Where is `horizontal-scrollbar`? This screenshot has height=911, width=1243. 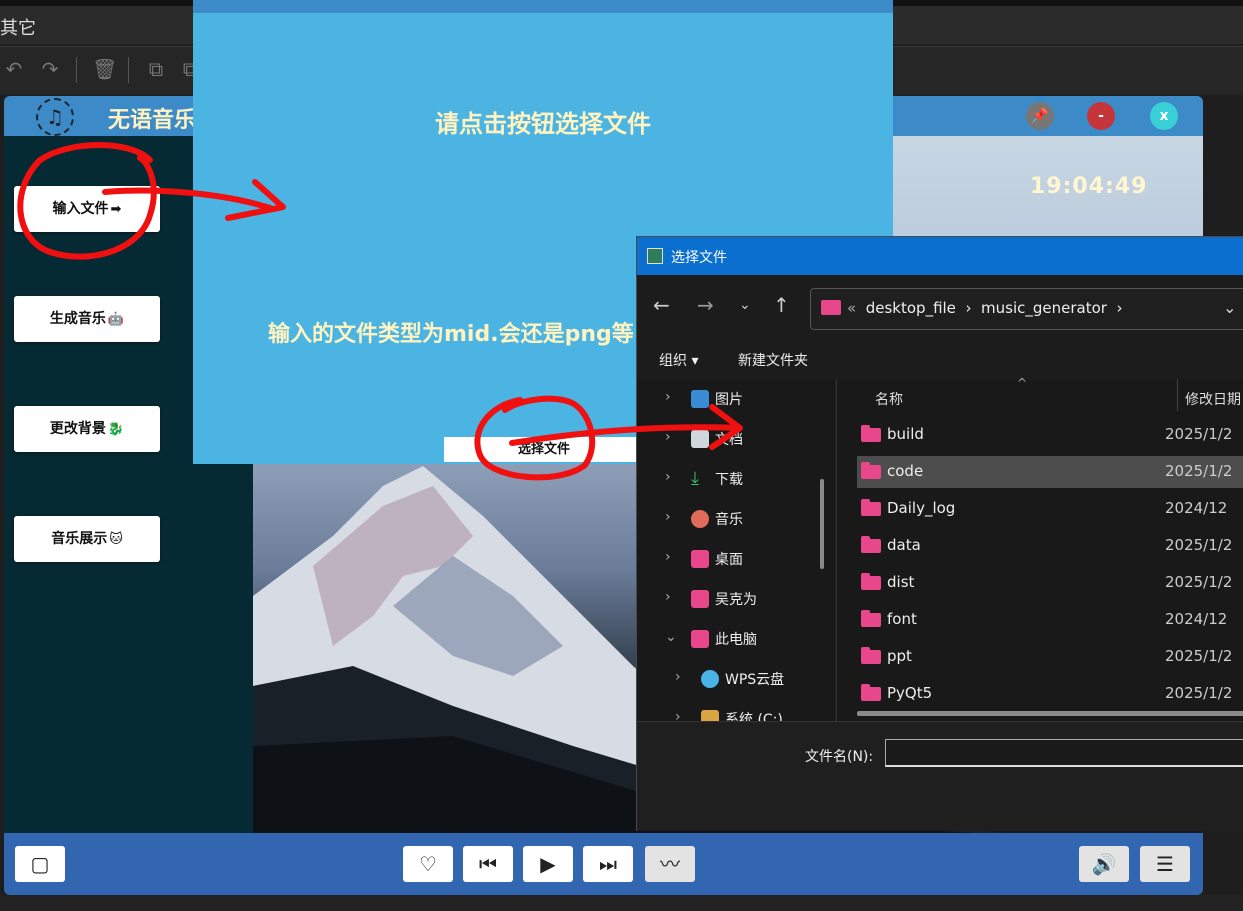 horizontal-scrollbar is located at coordinates (1050, 713).